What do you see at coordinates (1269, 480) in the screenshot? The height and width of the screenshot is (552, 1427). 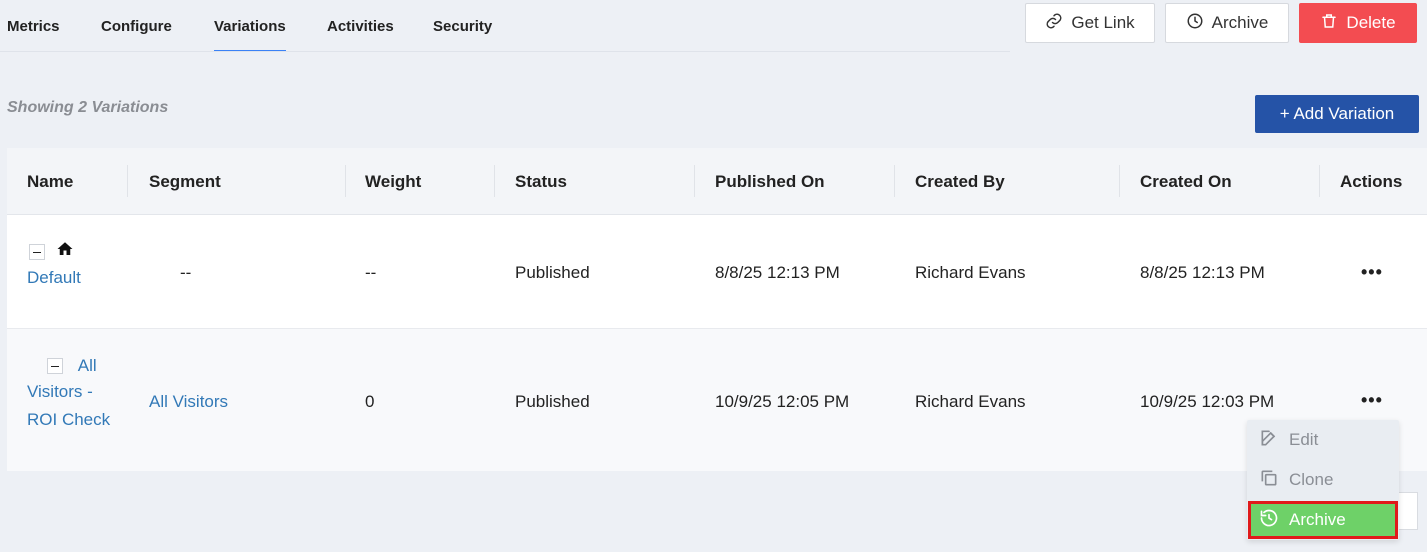 I see `clone-icon` at bounding box center [1269, 480].